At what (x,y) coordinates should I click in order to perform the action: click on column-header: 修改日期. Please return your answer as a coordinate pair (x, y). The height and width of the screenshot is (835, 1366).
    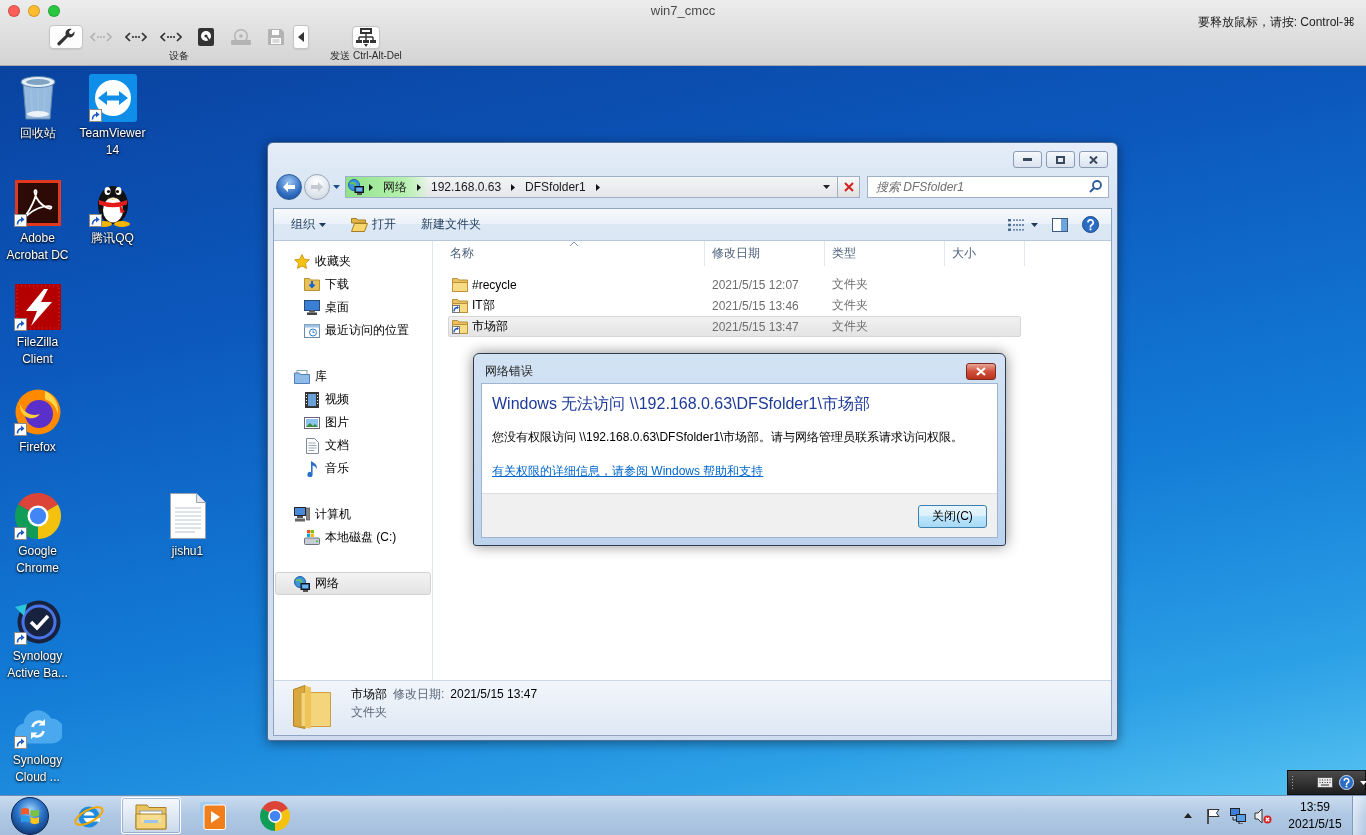
    Looking at the image, I should click on (765, 253).